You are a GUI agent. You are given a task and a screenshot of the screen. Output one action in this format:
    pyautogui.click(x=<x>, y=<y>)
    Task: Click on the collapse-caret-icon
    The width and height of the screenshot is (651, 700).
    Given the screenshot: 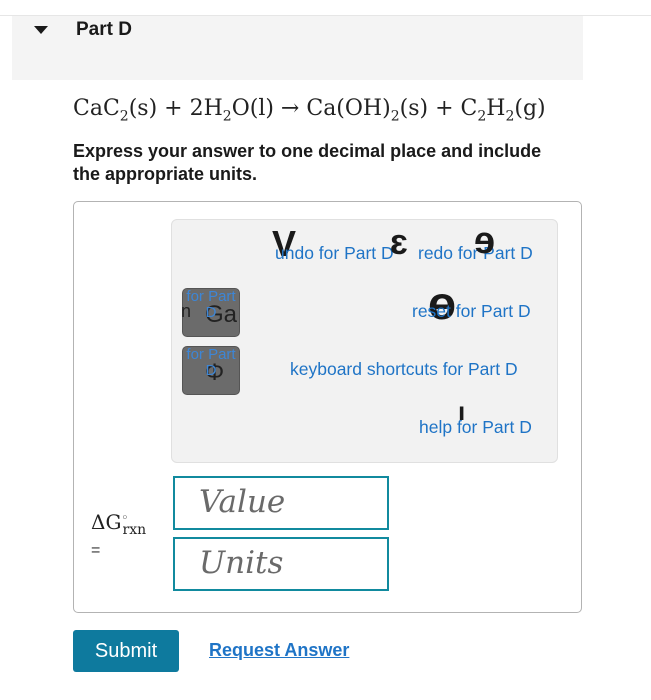 What is the action you would take?
    pyautogui.click(x=41, y=30)
    